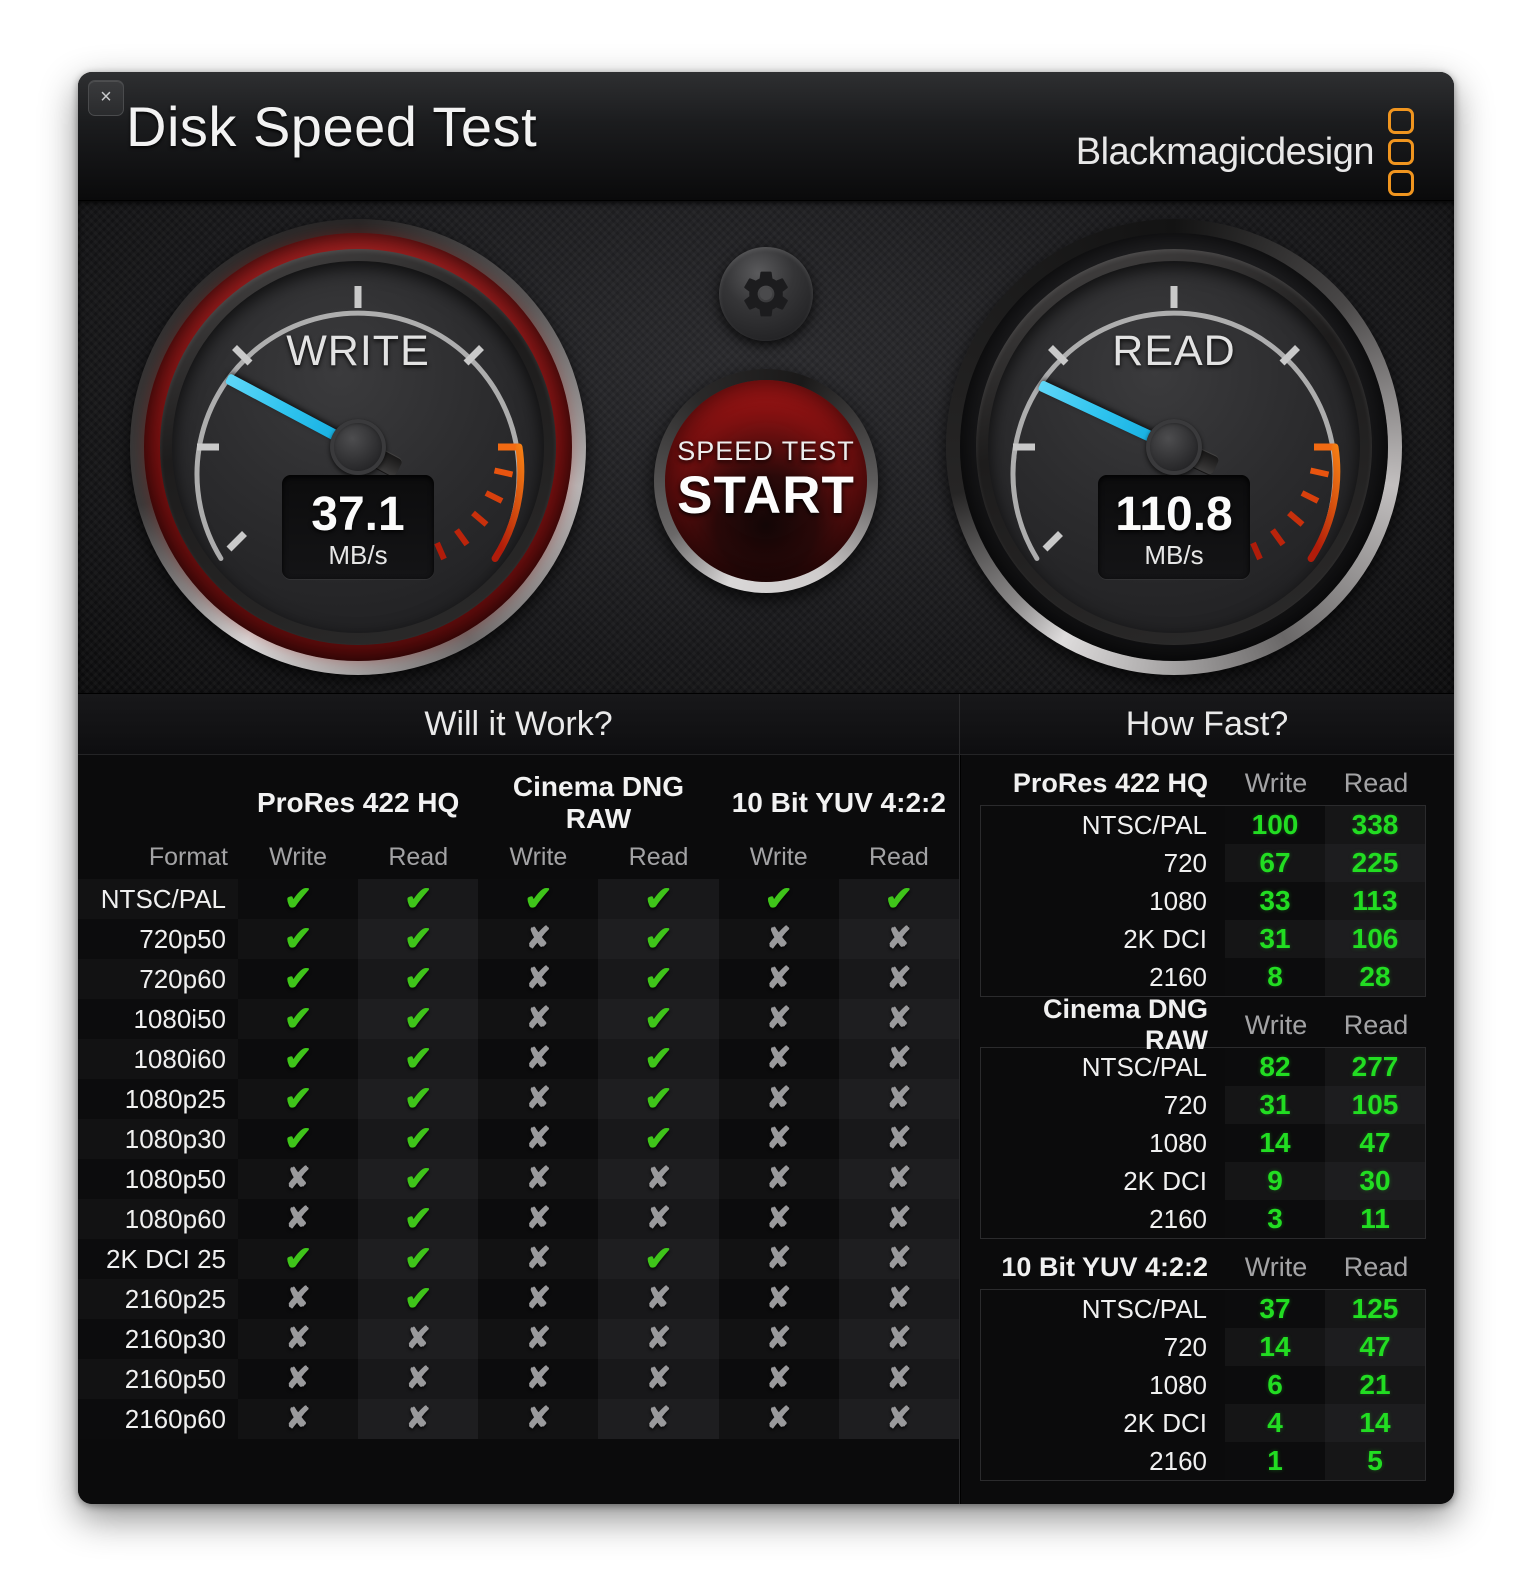 The height and width of the screenshot is (1580, 1532). Describe the element at coordinates (518, 1419) in the screenshot. I see `table-row: 2160p60 ✘ ✘ ✘ ✘ ✘ ✘` at that location.